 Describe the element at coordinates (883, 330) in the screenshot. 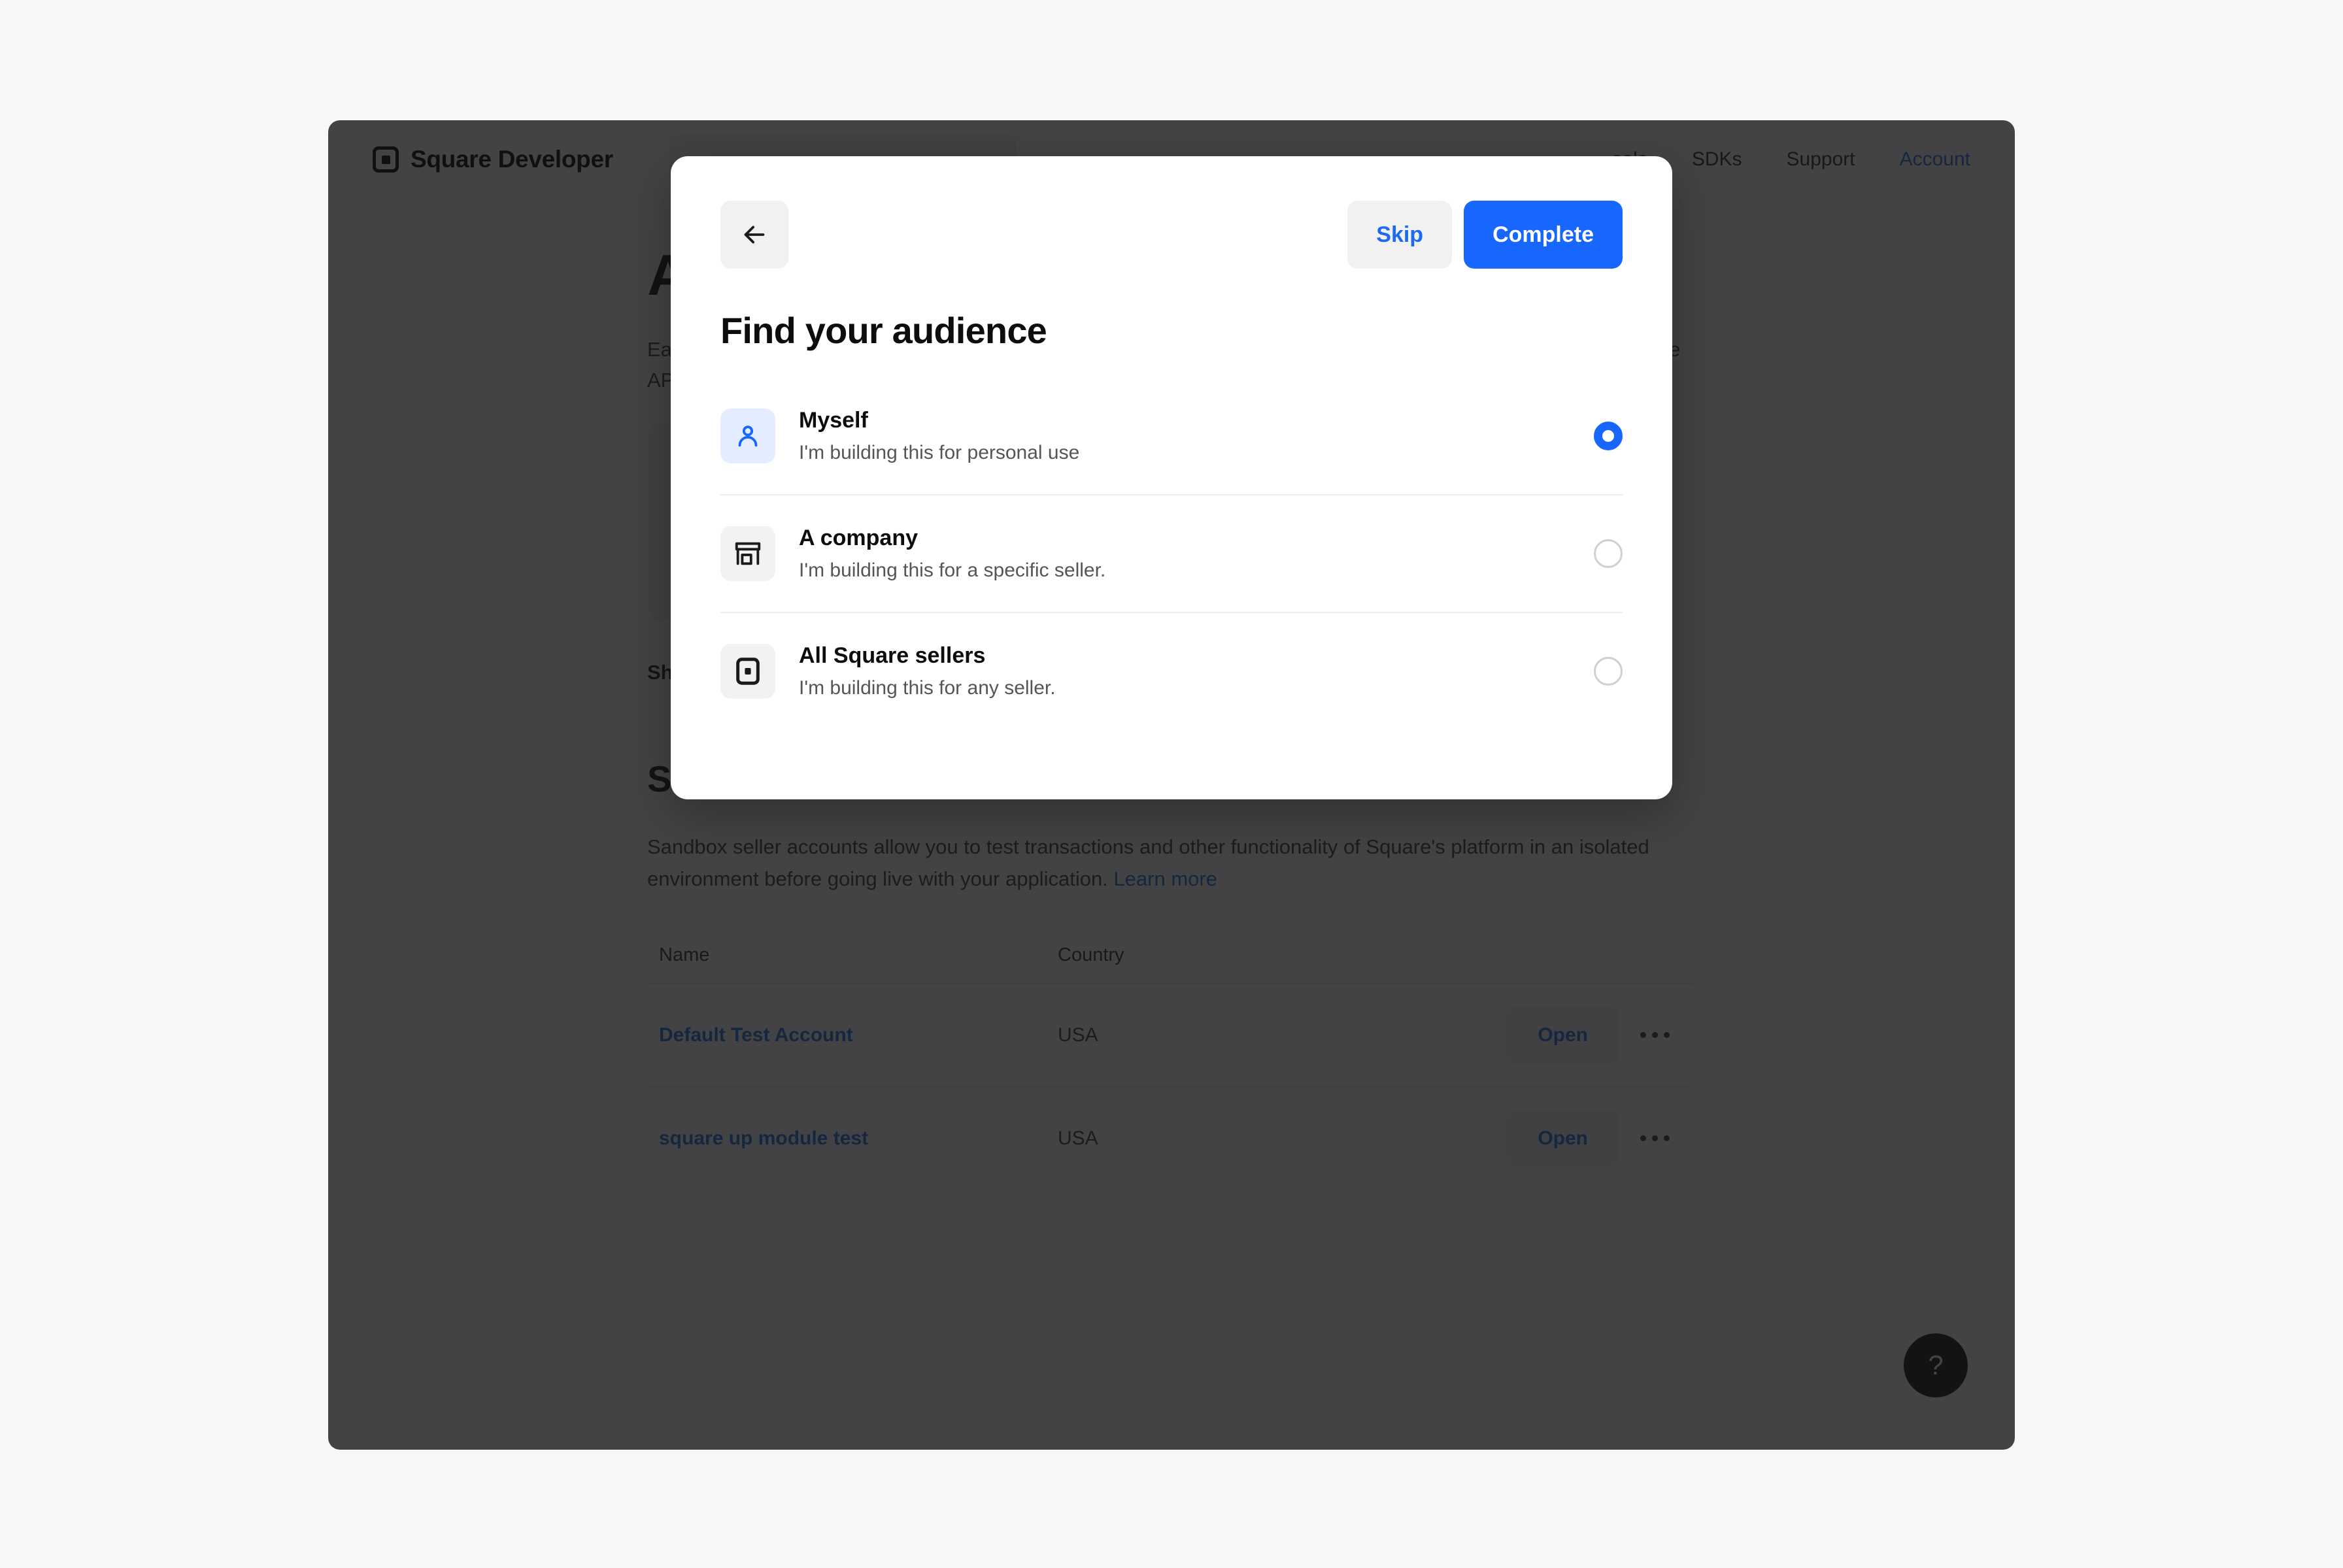

I see `modal-title: Find your audience` at that location.